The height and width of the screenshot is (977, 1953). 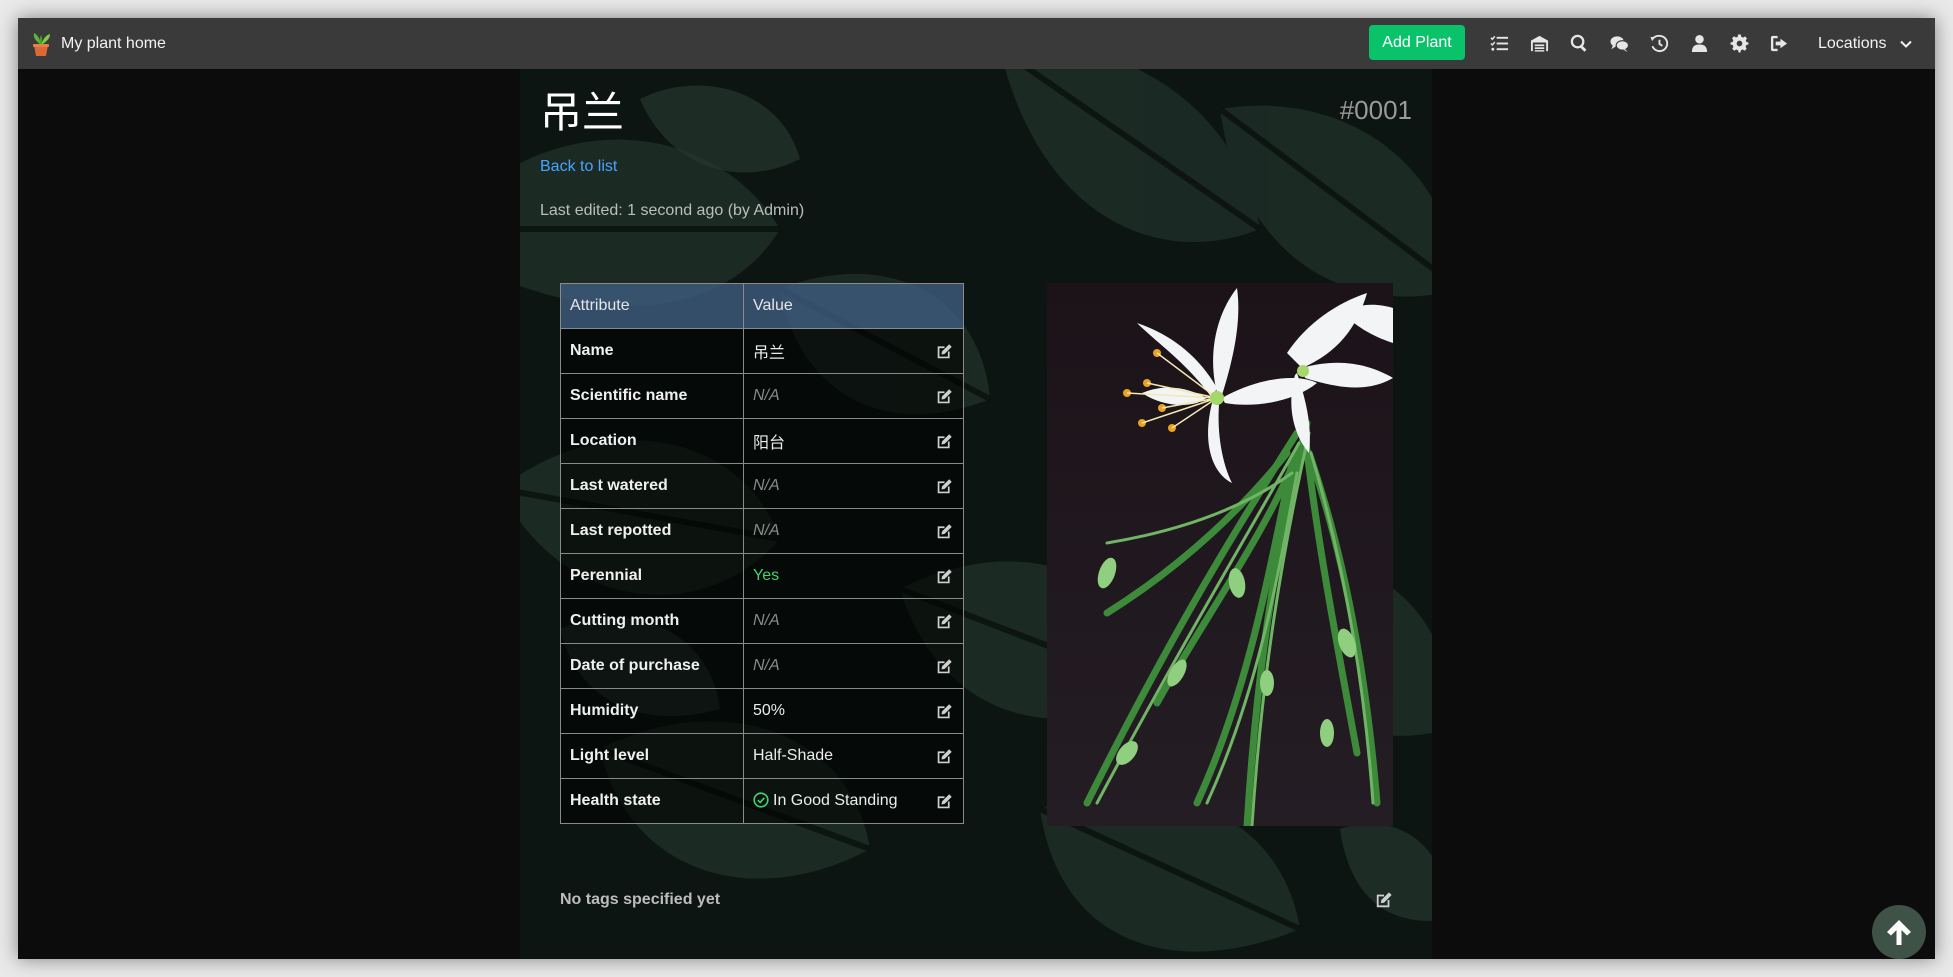 What do you see at coordinates (652, 531) in the screenshot?
I see `attribute-key: Last repotted` at bounding box center [652, 531].